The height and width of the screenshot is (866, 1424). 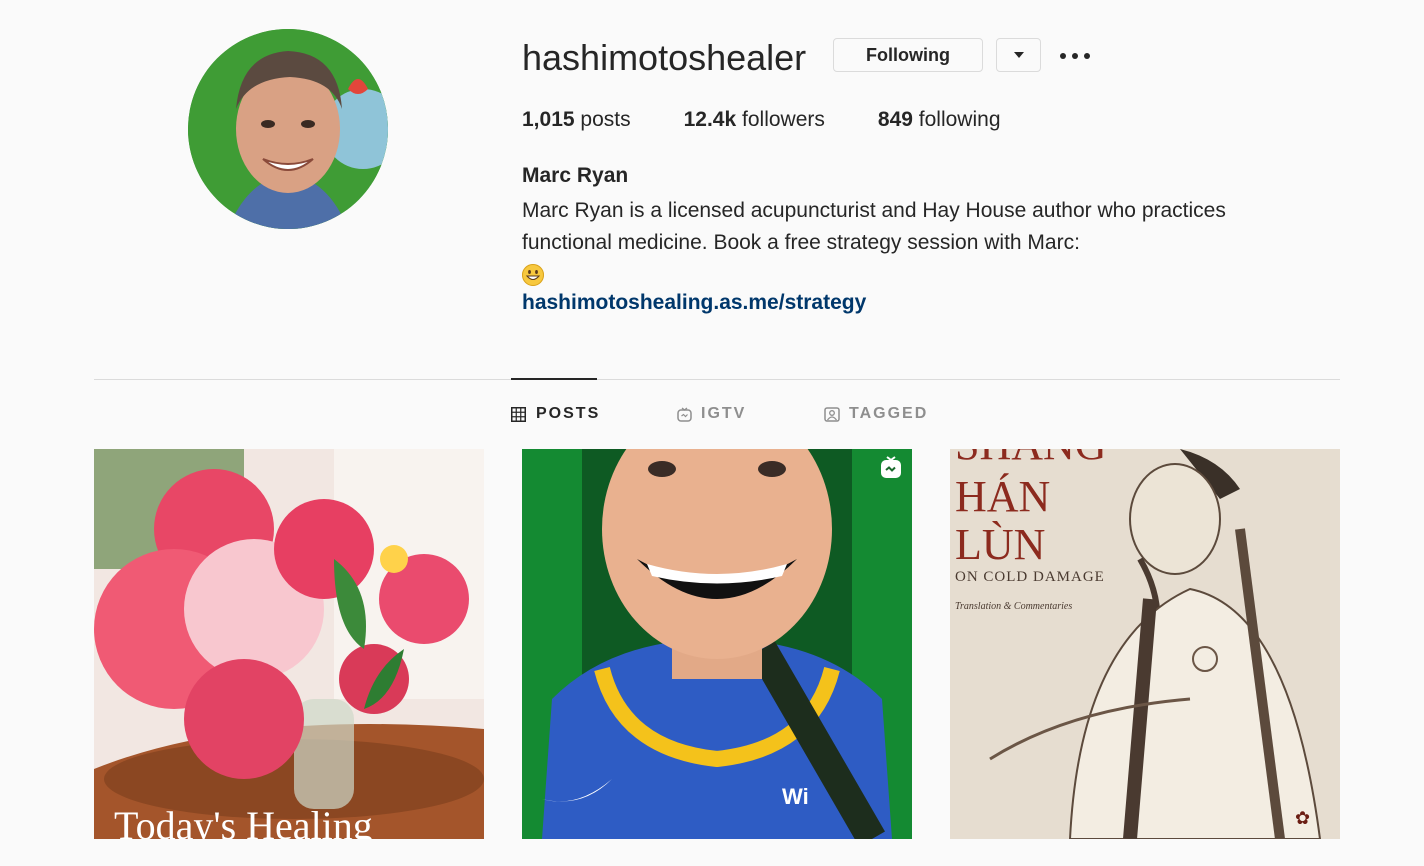 I want to click on post-image-flowers: Today's Healing, so click(x=289, y=644).